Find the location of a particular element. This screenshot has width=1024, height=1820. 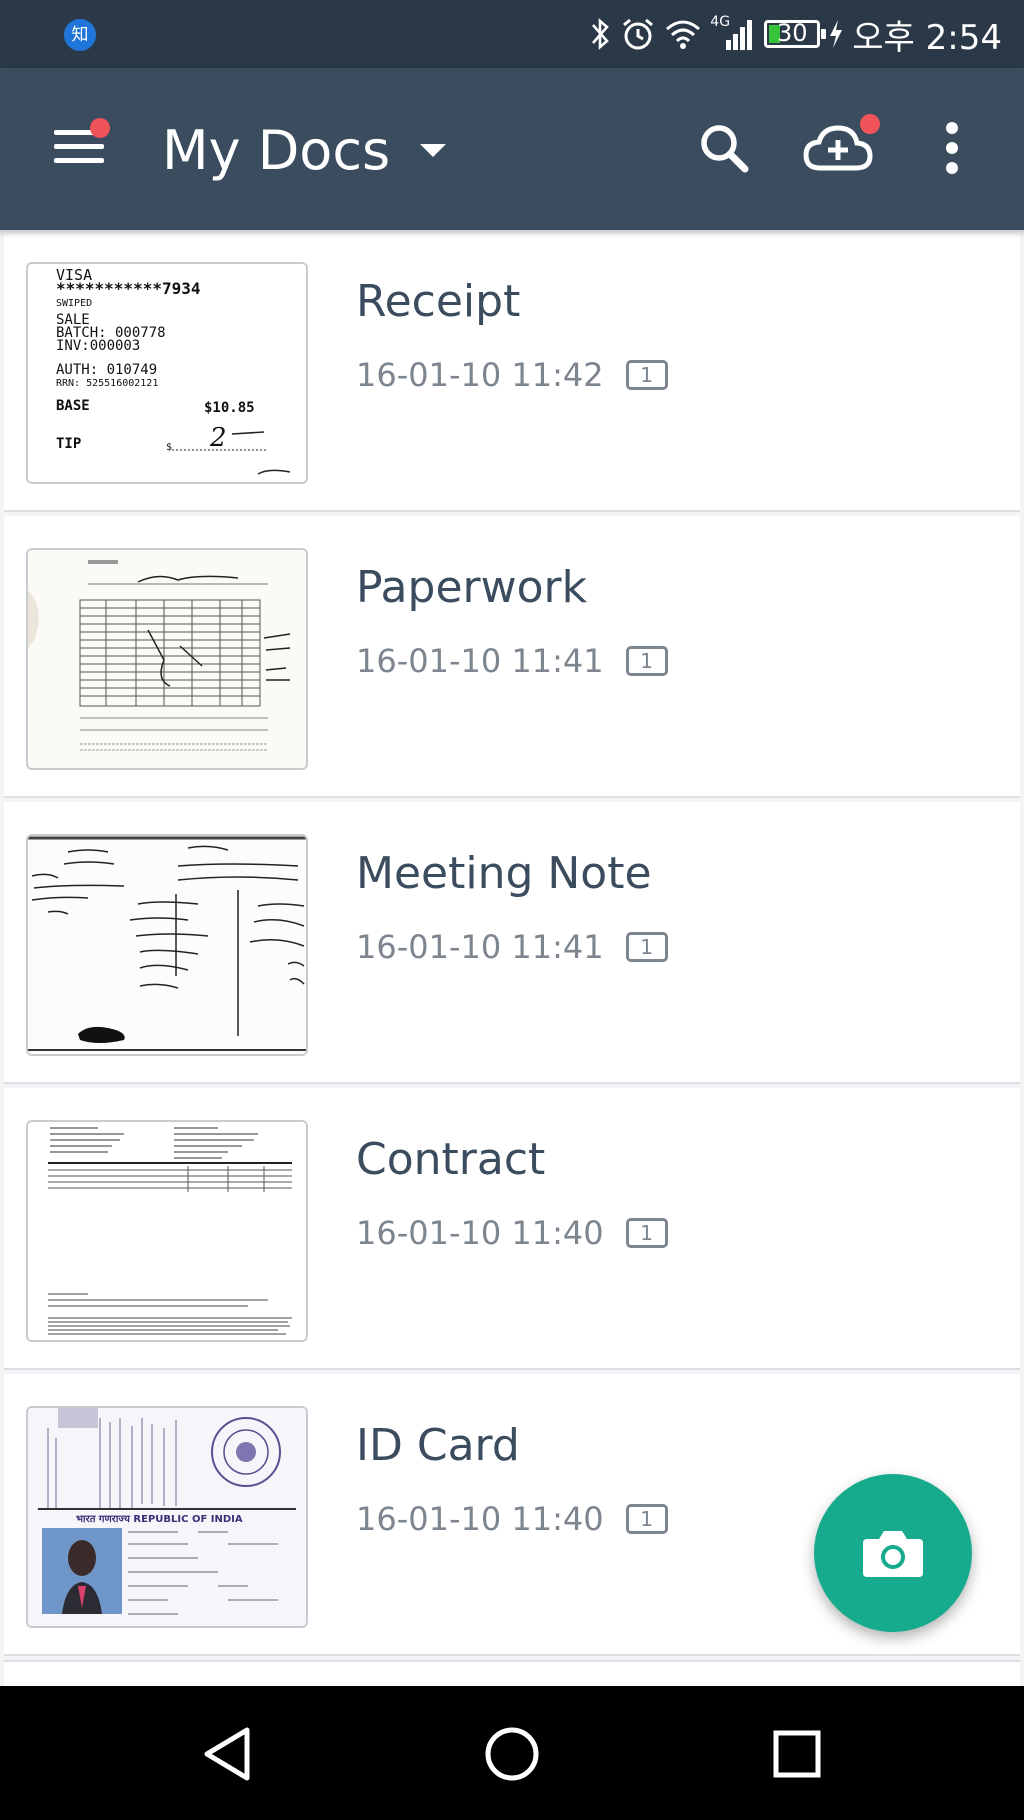

battery-icon: 30 is located at coordinates (795, 33).